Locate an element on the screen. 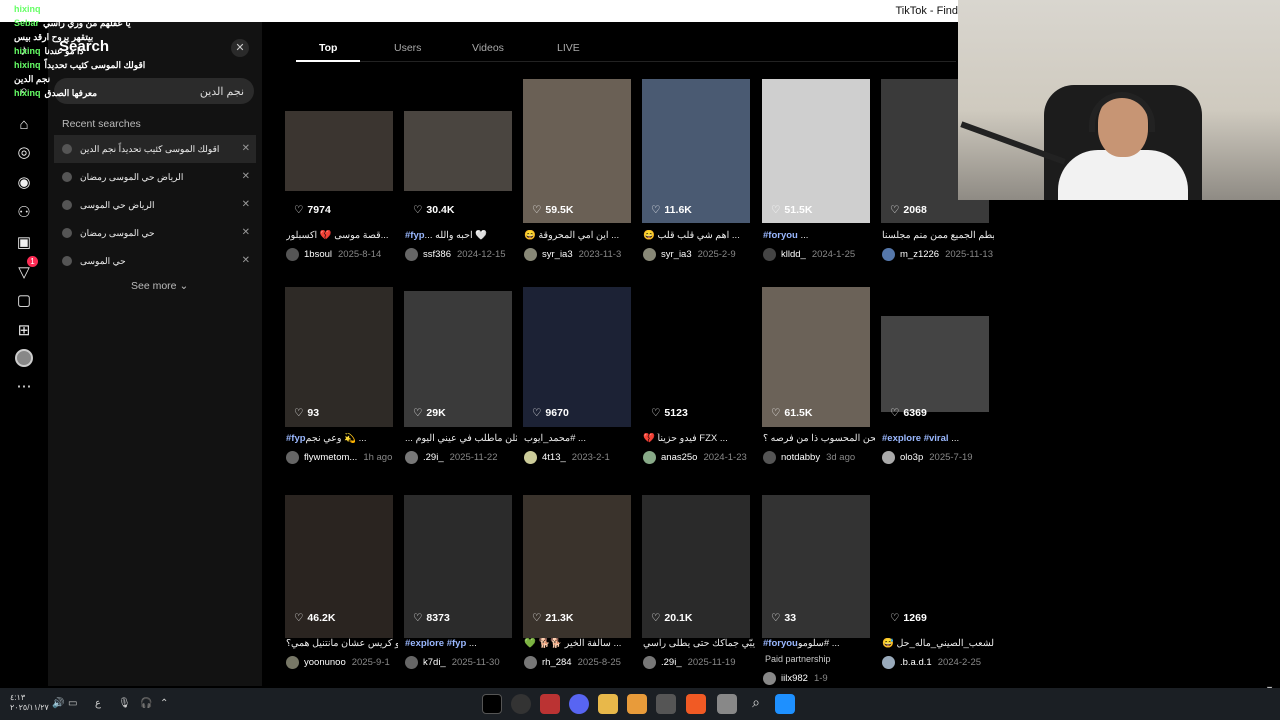  hashtag: #explore #fyp is located at coordinates (435, 643).